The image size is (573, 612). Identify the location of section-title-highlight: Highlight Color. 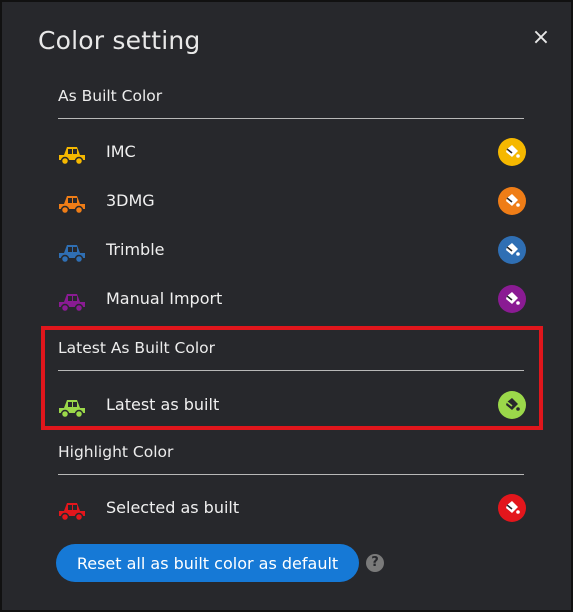
(116, 452).